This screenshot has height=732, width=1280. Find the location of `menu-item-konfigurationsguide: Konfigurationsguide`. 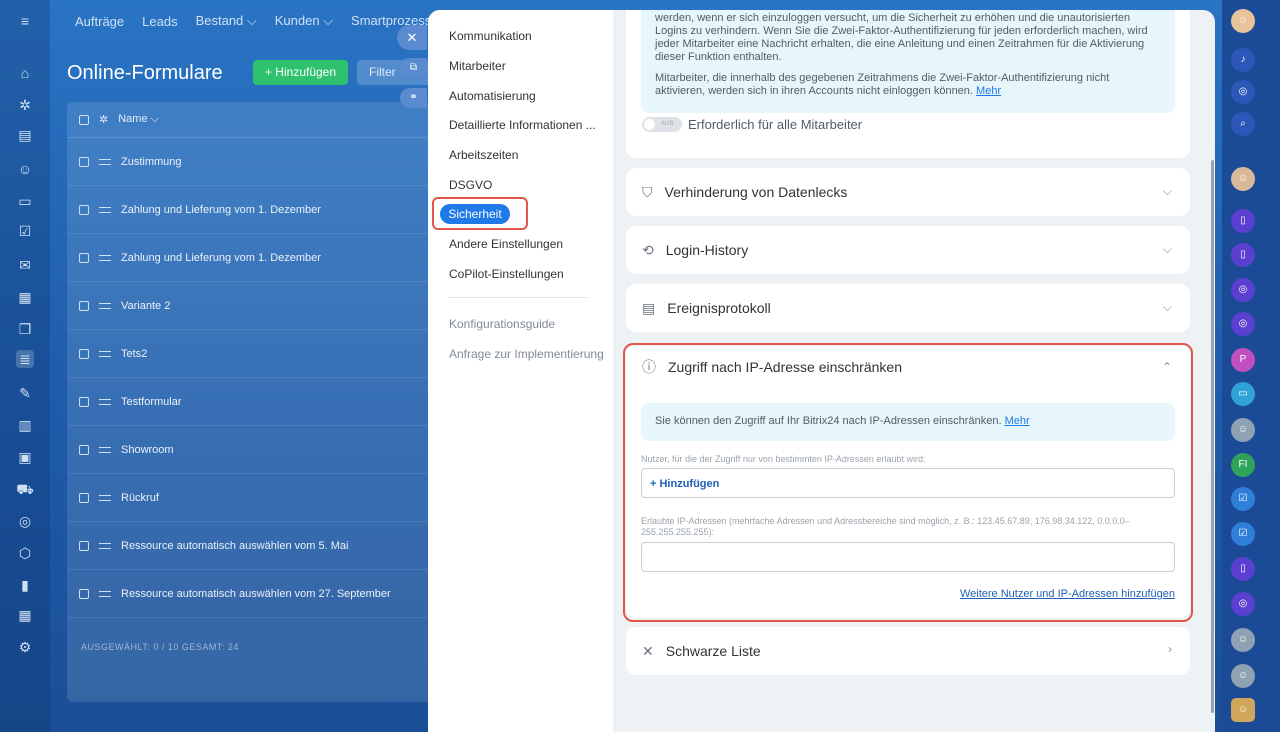

menu-item-konfigurationsguide: Konfigurationsguide is located at coordinates (502, 324).